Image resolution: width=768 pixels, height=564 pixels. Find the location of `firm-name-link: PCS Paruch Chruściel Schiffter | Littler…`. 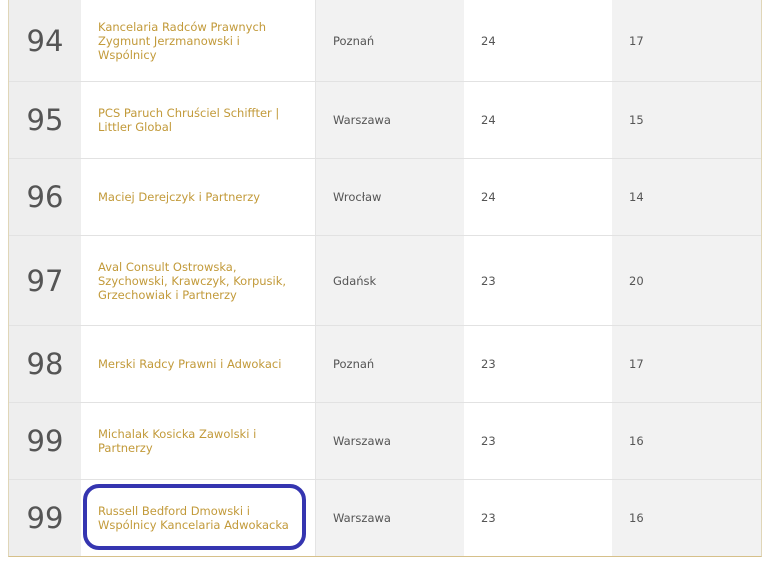

firm-name-link: PCS Paruch Chruściel Schiffter | Littler… is located at coordinates (198, 120).